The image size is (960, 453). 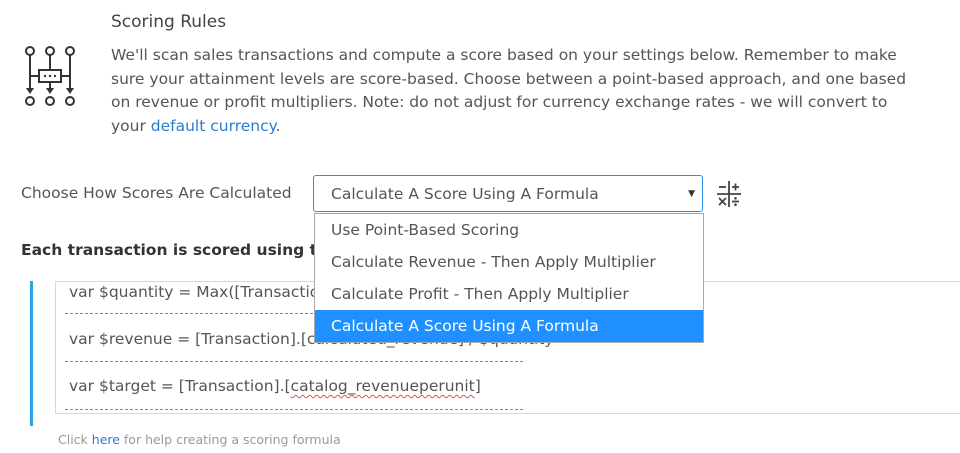 What do you see at coordinates (465, 194) in the screenshot?
I see `calc-method-selected-value: Calculate A Score Using A Formula` at bounding box center [465, 194].